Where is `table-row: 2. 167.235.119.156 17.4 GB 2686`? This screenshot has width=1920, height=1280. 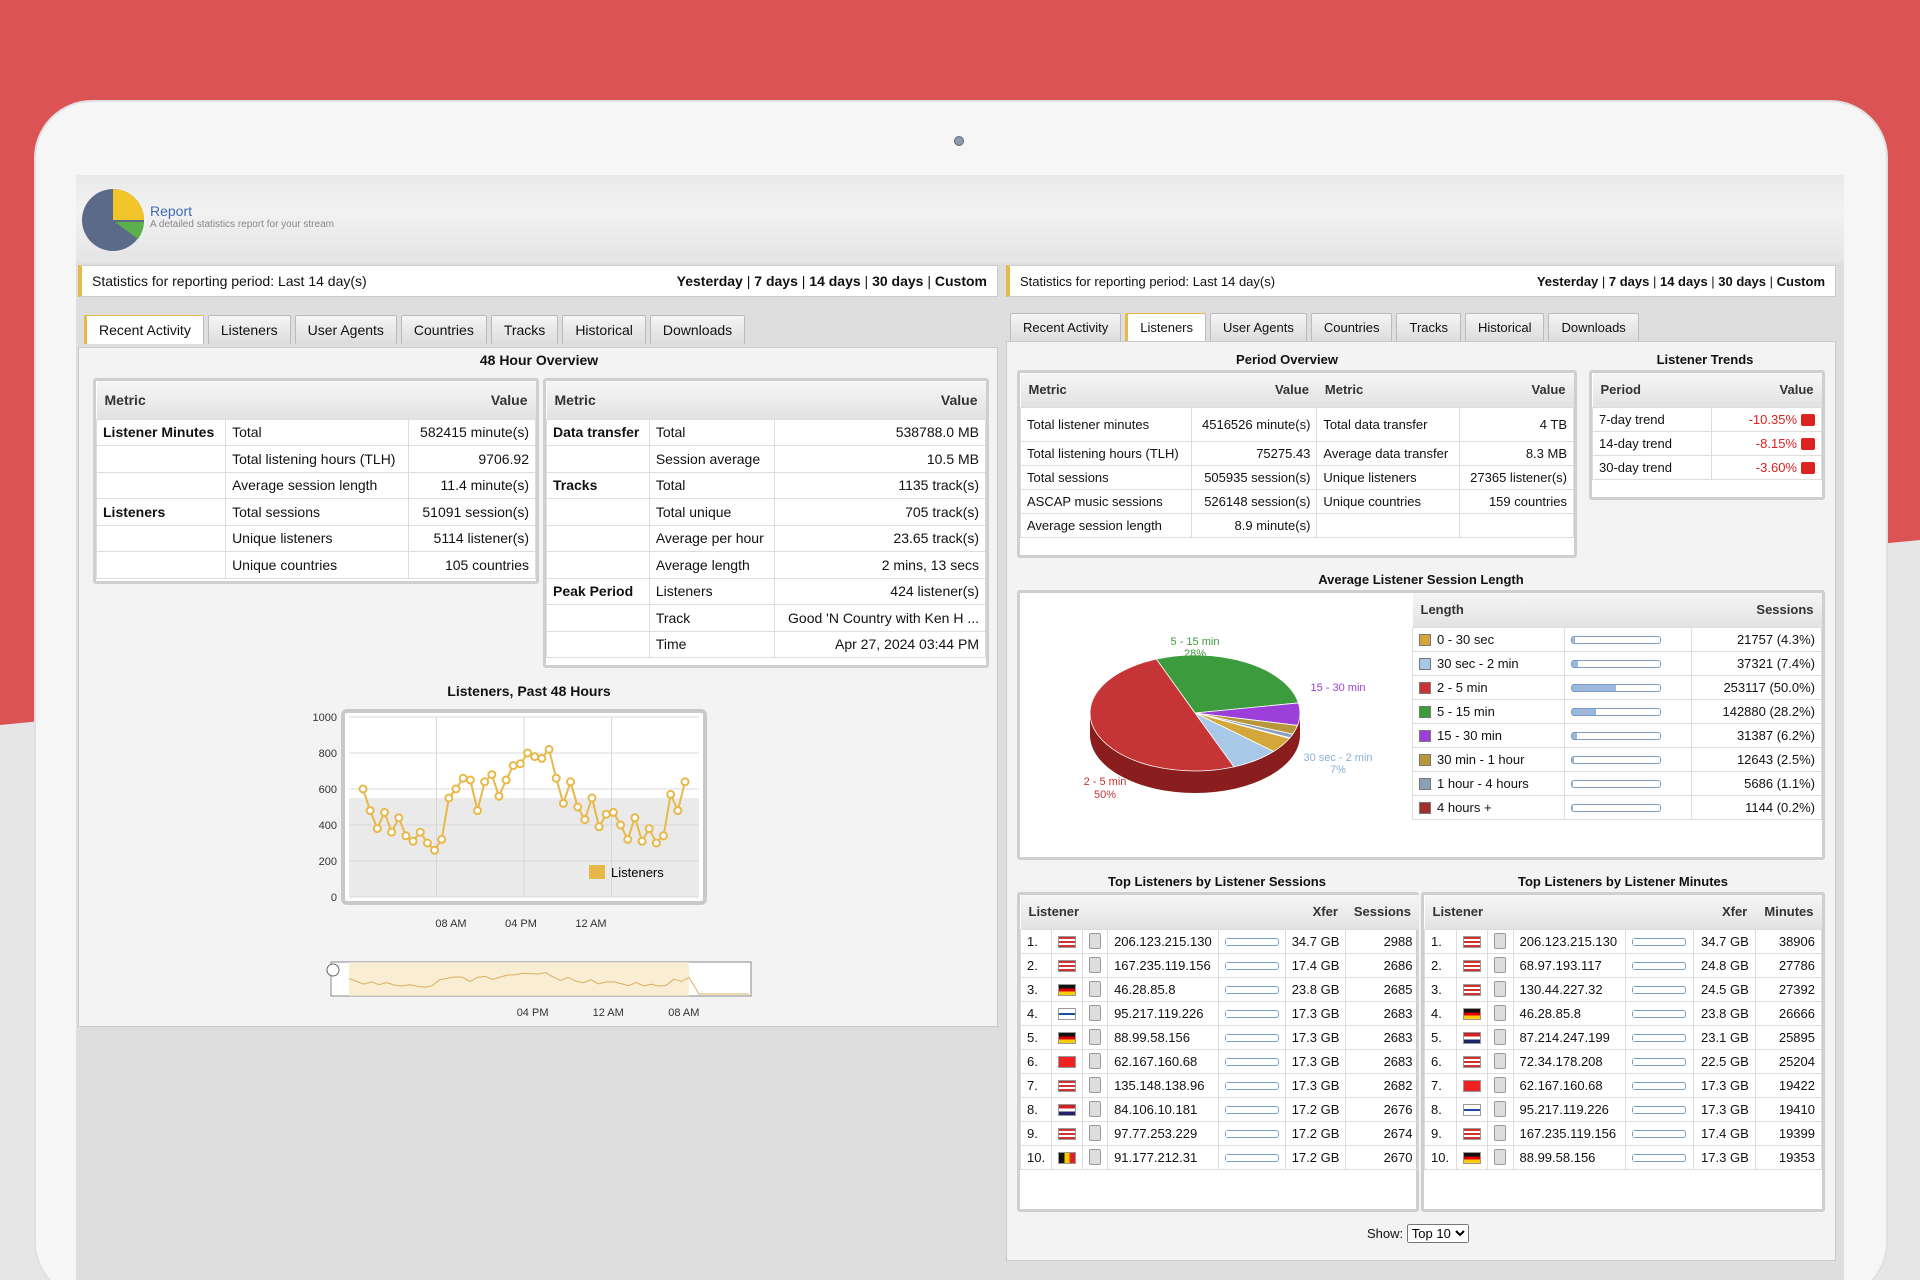 table-row: 2. 167.235.119.156 17.4 GB 2686 is located at coordinates (1219, 965).